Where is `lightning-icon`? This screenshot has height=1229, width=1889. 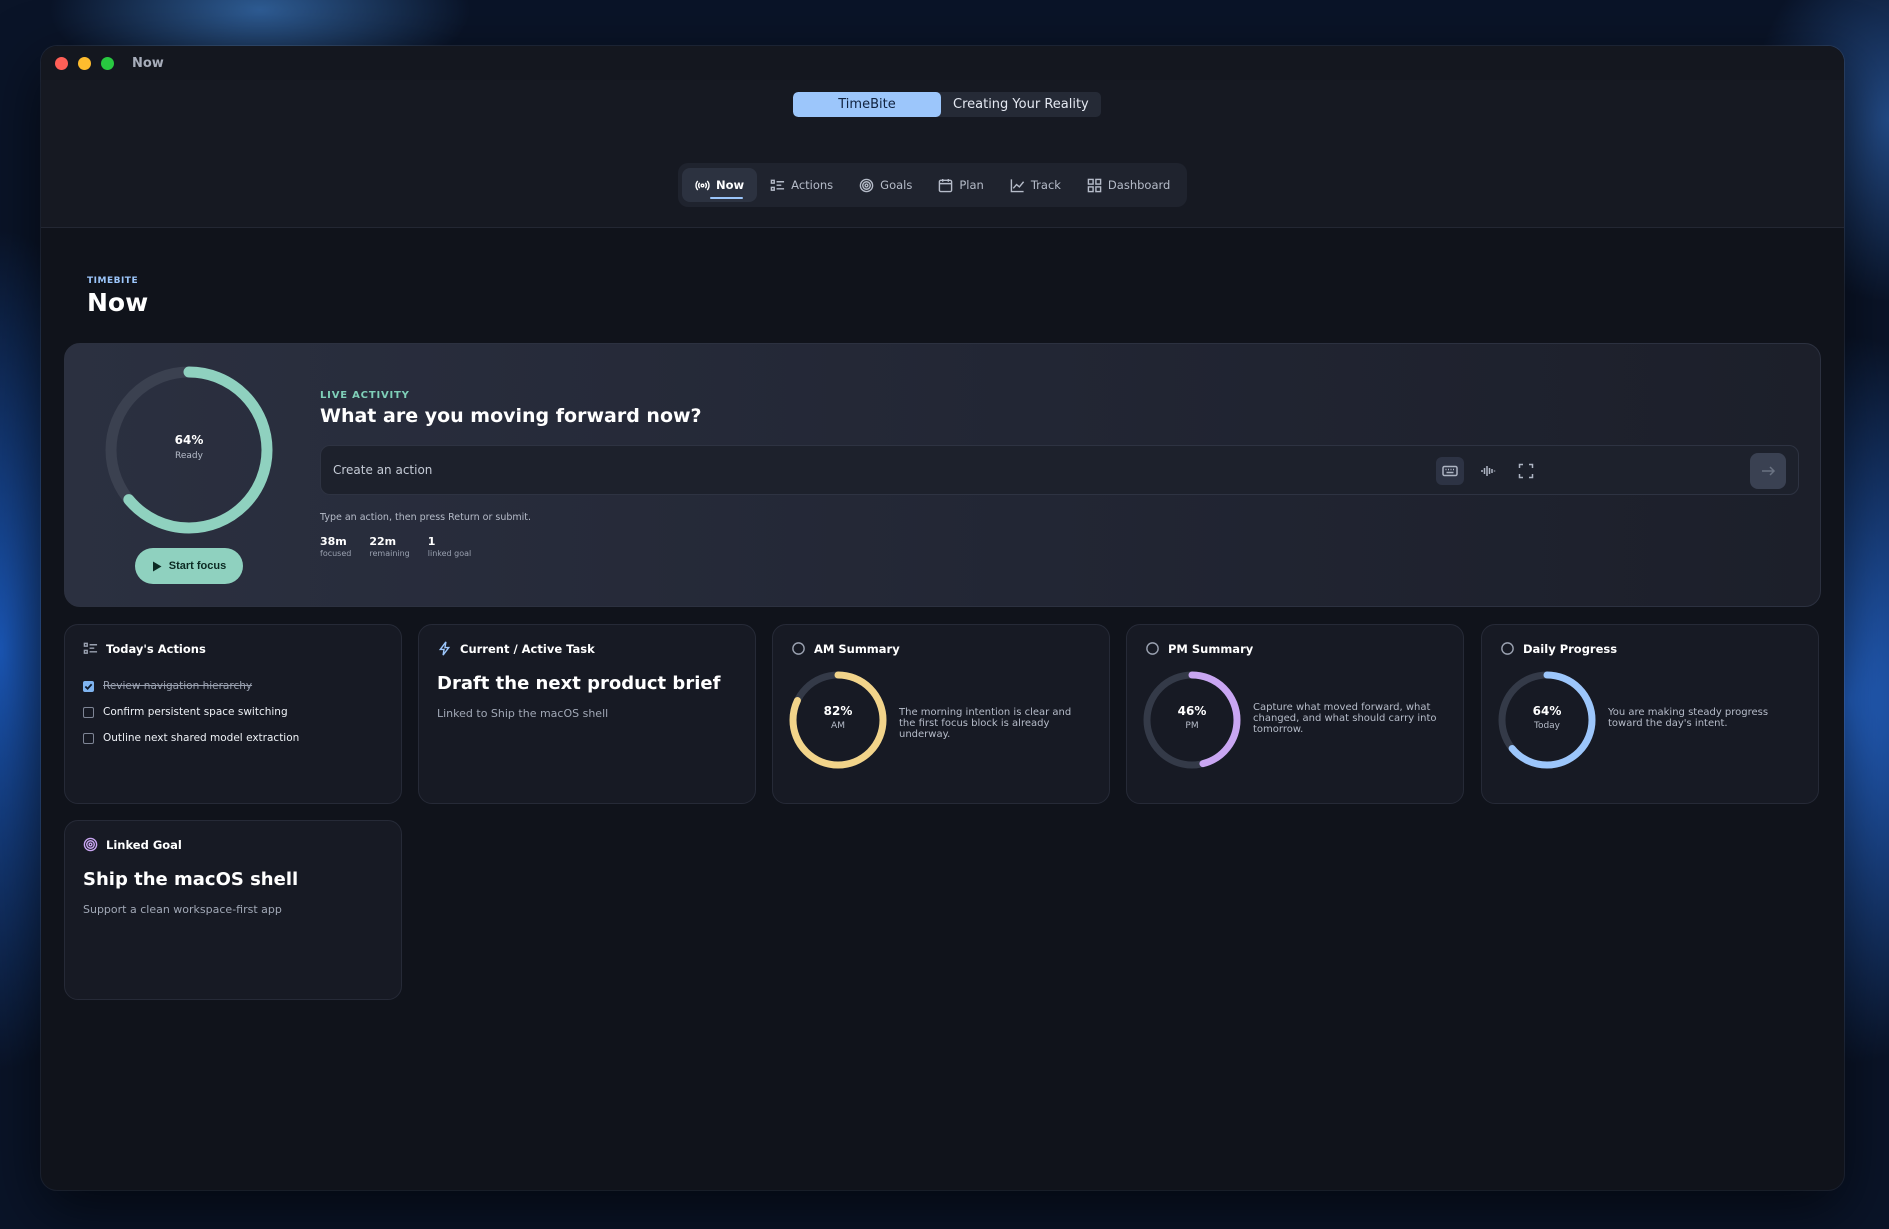 lightning-icon is located at coordinates (444, 648).